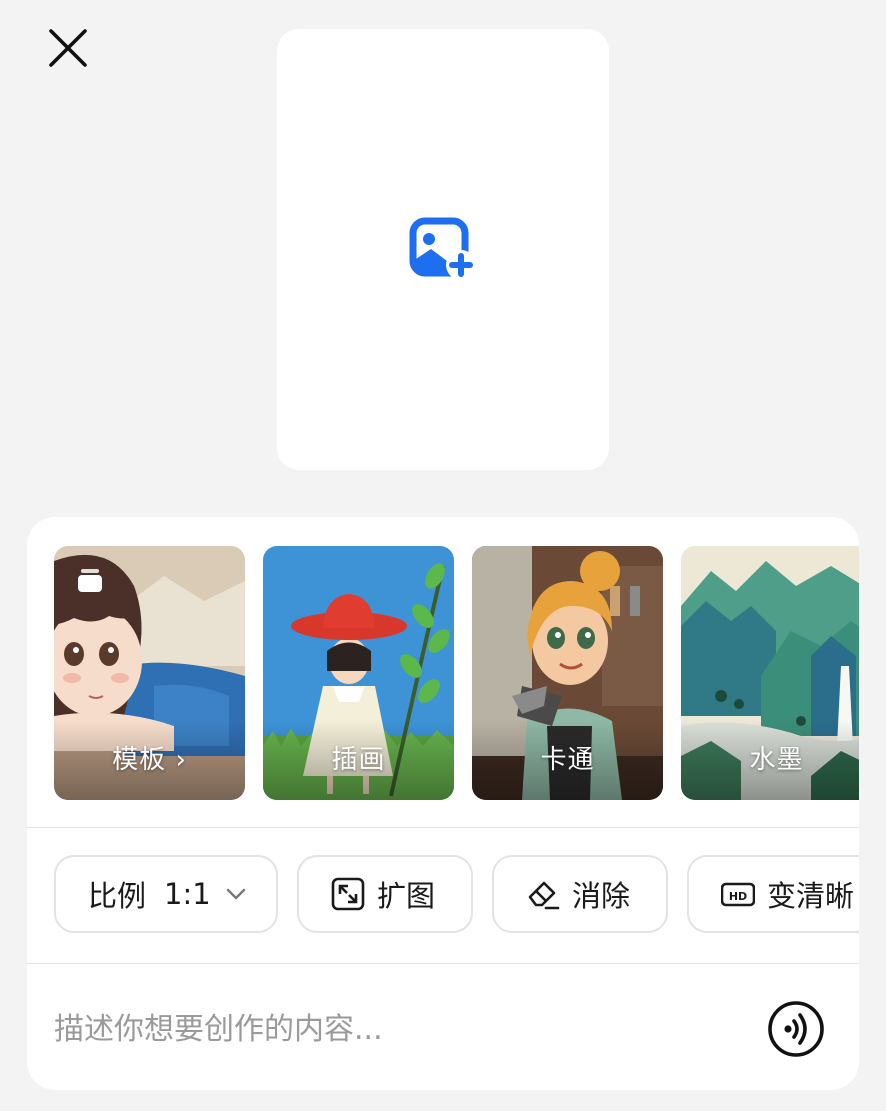  What do you see at coordinates (348, 894) in the screenshot?
I see `expand-icon` at bounding box center [348, 894].